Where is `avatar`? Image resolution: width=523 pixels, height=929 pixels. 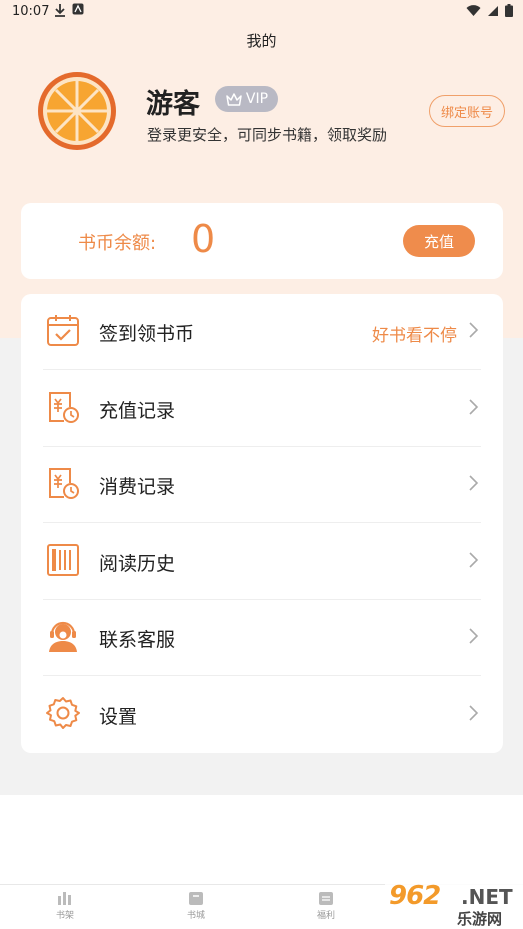
avatar is located at coordinates (77, 111).